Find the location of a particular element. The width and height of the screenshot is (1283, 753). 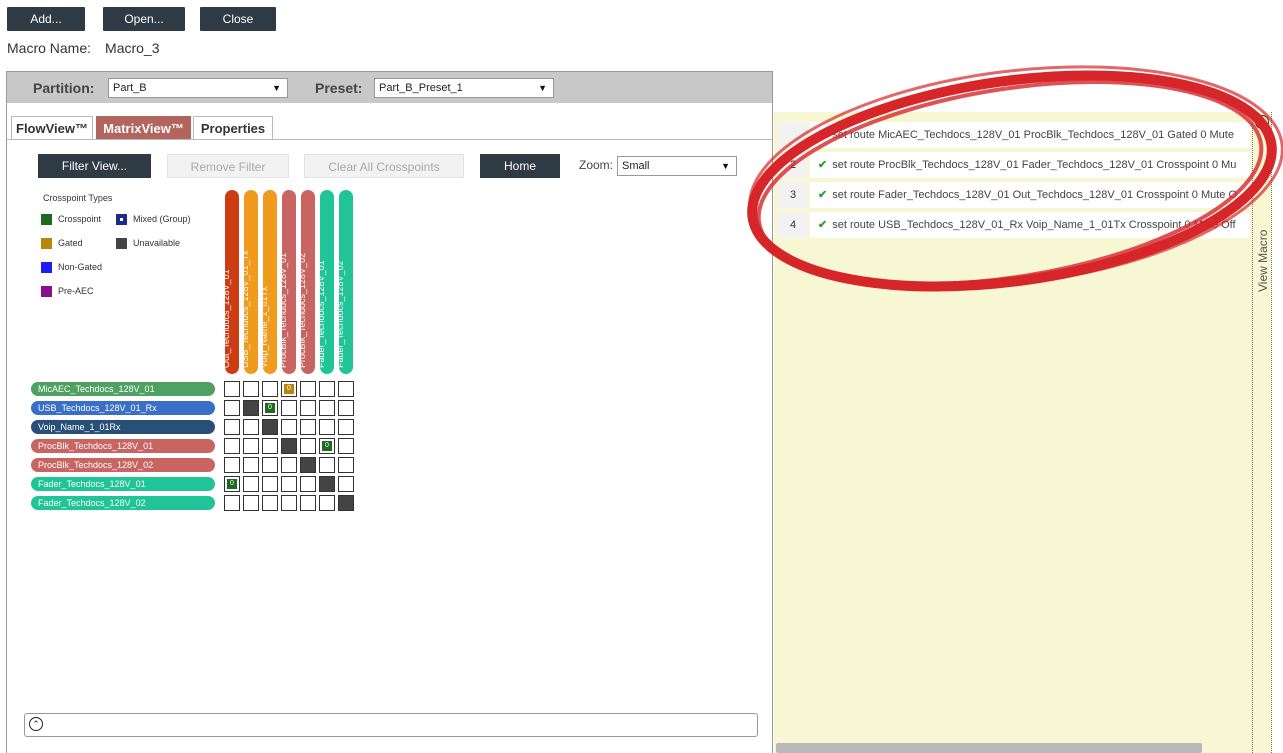

home-button: Home is located at coordinates (520, 166).